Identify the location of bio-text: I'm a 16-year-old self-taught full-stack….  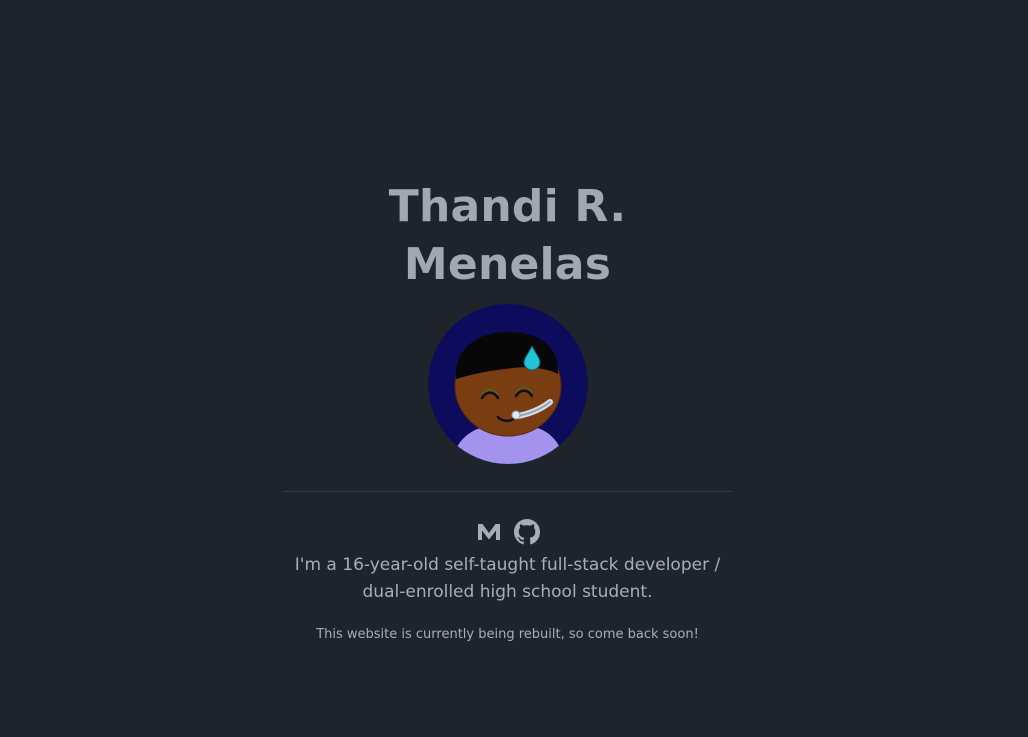
(507, 578).